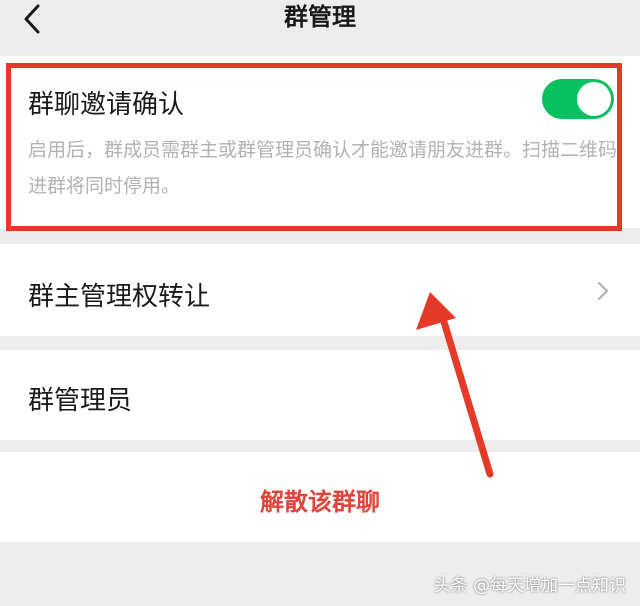 This screenshot has width=640, height=606. Describe the element at coordinates (320, 17) in the screenshot. I see `page-title: 群管理` at that location.